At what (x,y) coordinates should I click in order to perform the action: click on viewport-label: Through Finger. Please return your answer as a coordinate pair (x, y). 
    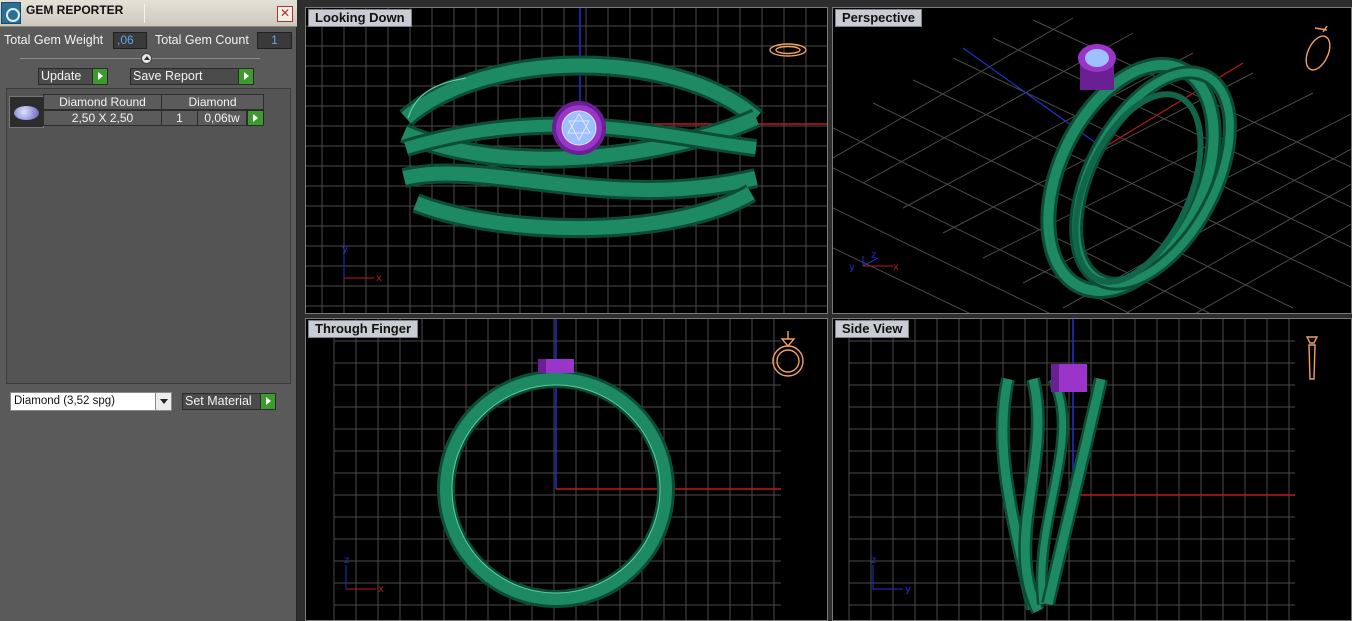
    Looking at the image, I should click on (363, 329).